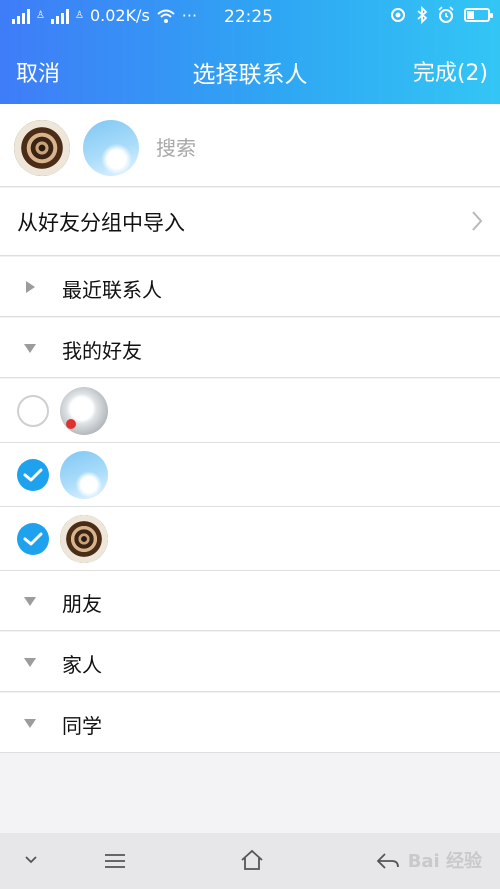 Image resolution: width=500 pixels, height=889 pixels. Describe the element at coordinates (101, 223) in the screenshot. I see `import-label: 从好友分组中导入` at that location.